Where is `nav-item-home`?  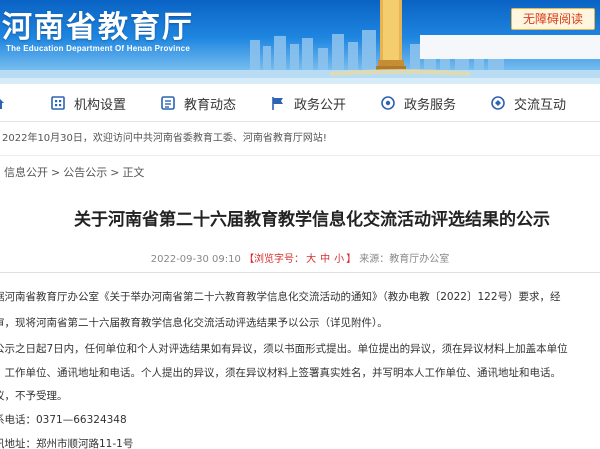
nav-item-home is located at coordinates (7, 103).